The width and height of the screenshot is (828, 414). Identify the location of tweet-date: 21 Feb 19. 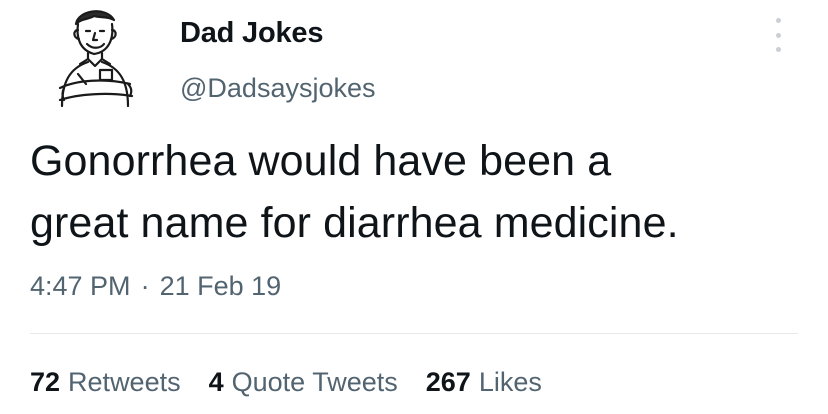
(220, 286).